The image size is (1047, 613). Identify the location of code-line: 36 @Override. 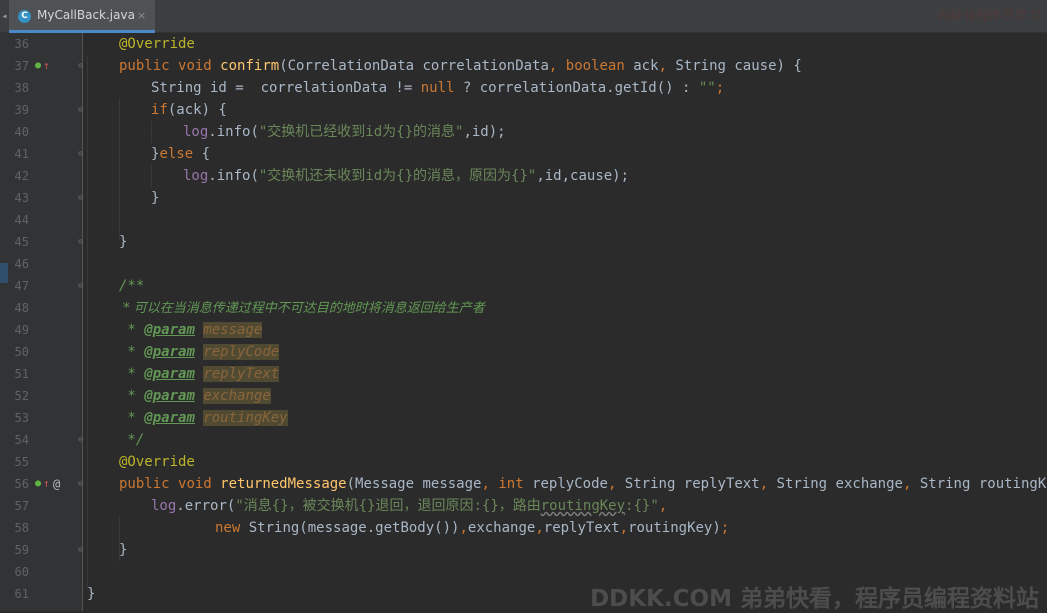
(523, 44).